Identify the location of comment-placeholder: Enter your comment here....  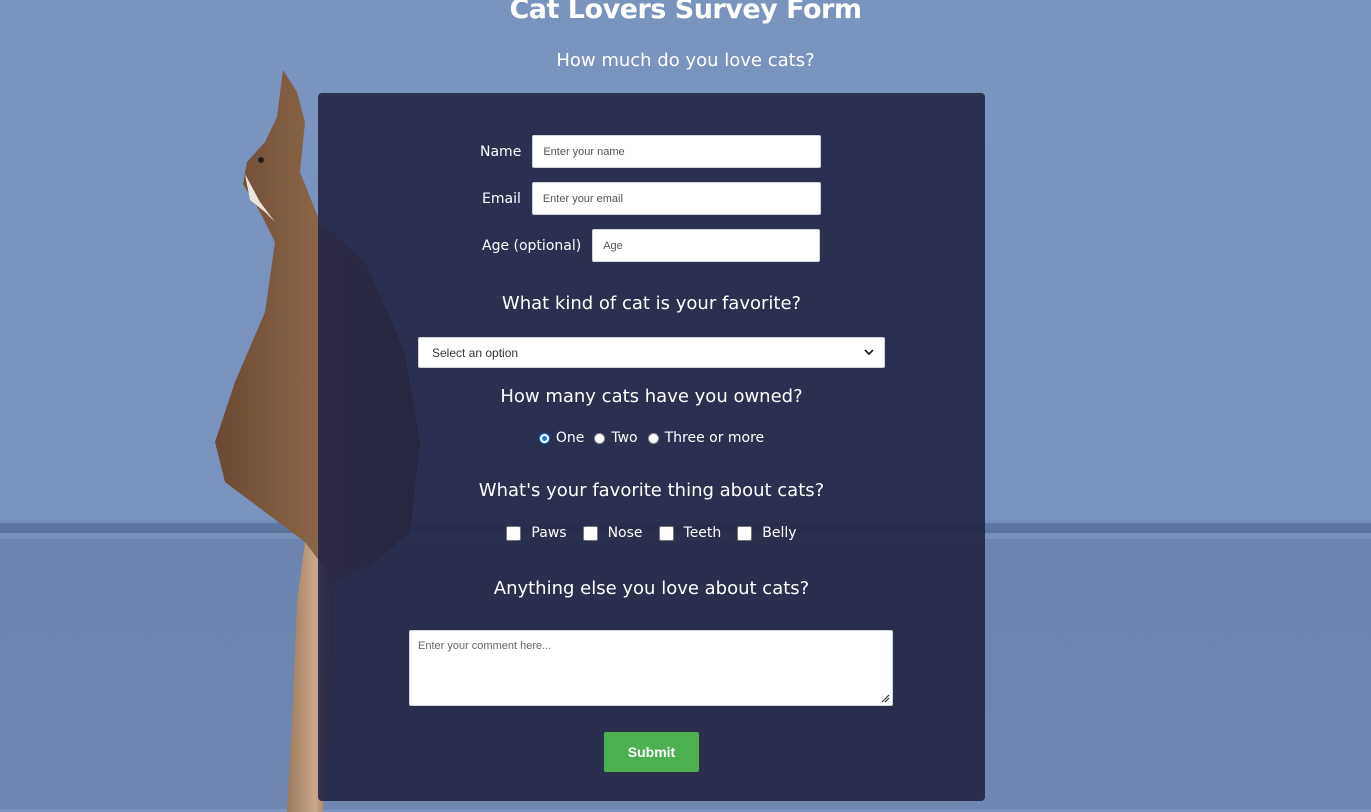
(485, 646).